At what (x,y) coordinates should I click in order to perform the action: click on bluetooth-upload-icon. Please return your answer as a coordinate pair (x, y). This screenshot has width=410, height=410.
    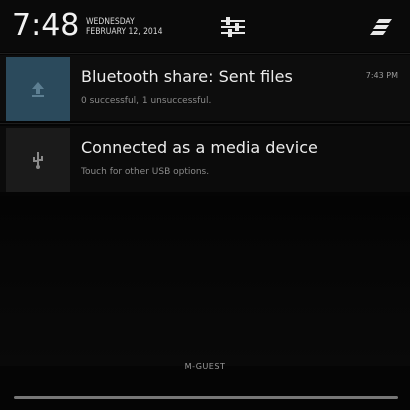
    Looking at the image, I should click on (38, 89).